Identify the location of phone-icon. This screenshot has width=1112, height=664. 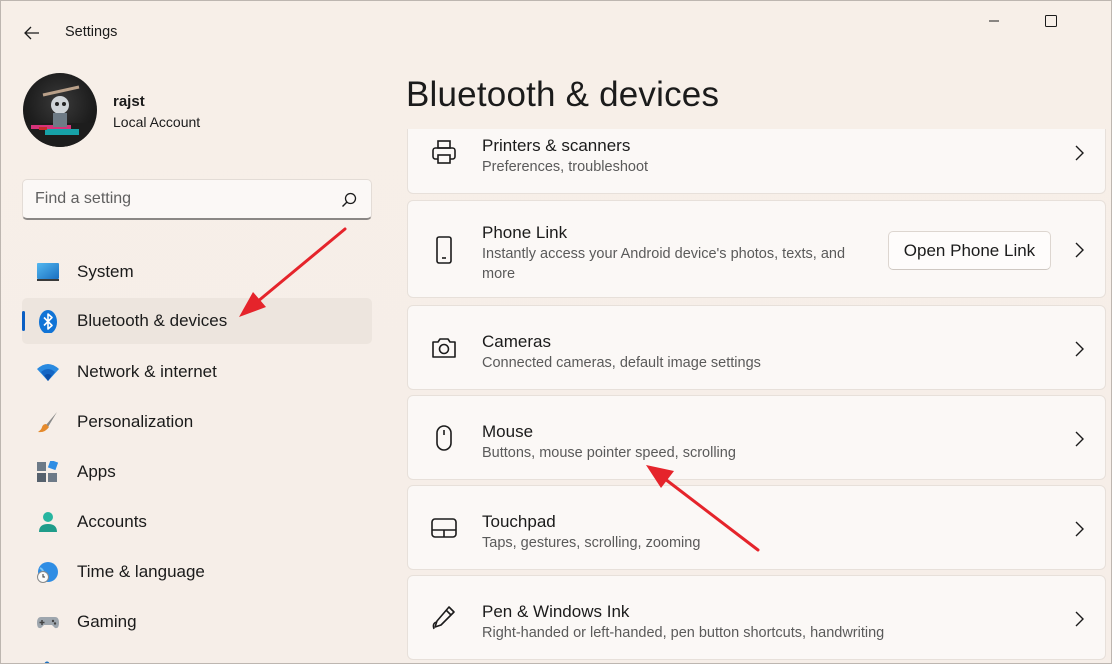
(444, 250).